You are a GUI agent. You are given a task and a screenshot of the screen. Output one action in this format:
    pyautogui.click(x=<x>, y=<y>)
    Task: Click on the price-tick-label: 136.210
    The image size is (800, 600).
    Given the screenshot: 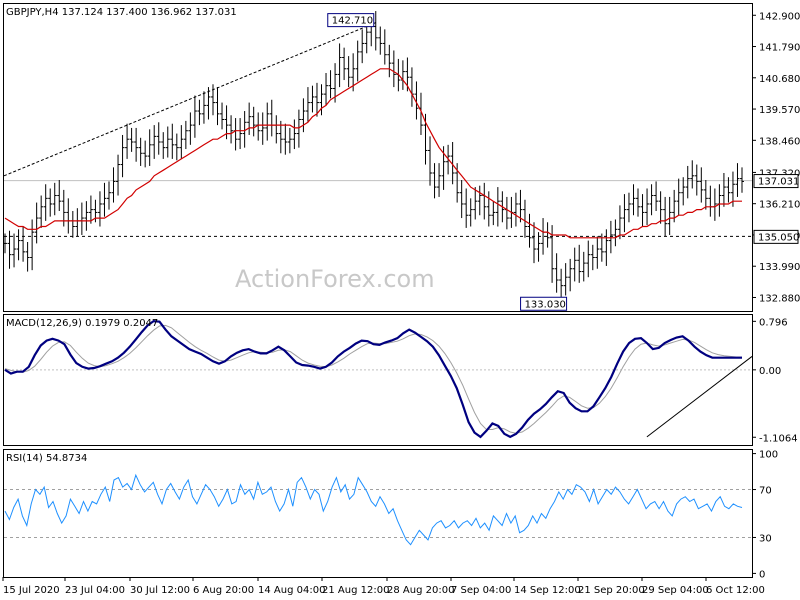 What is the action you would take?
    pyautogui.click(x=779, y=205)
    